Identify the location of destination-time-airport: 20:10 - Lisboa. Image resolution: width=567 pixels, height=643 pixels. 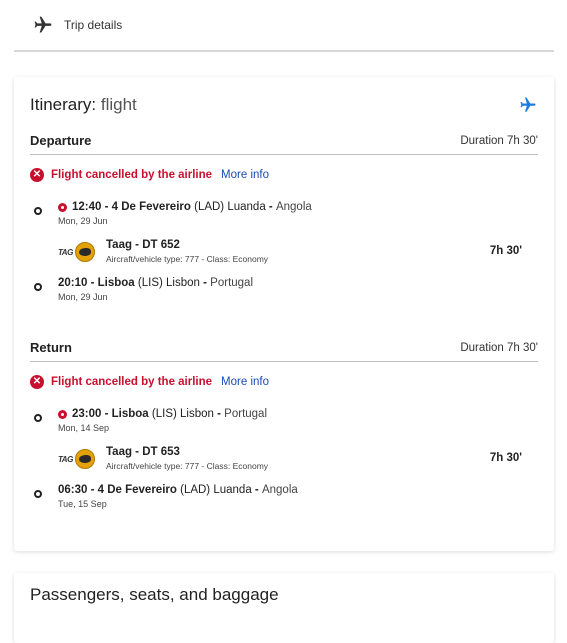
(96, 283).